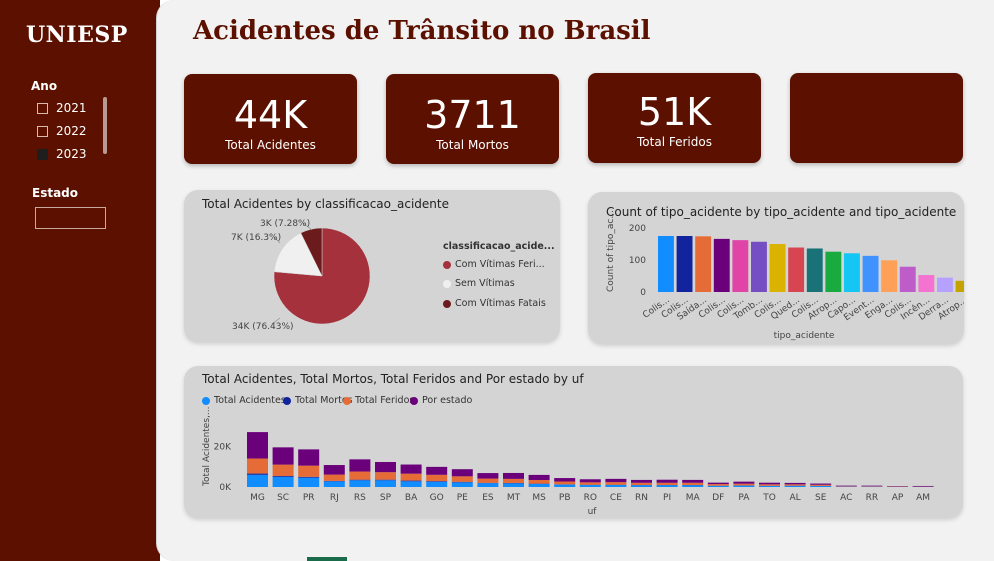 The image size is (994, 561). Describe the element at coordinates (62, 154) in the screenshot. I see `ano-option-2023: 2023` at that location.